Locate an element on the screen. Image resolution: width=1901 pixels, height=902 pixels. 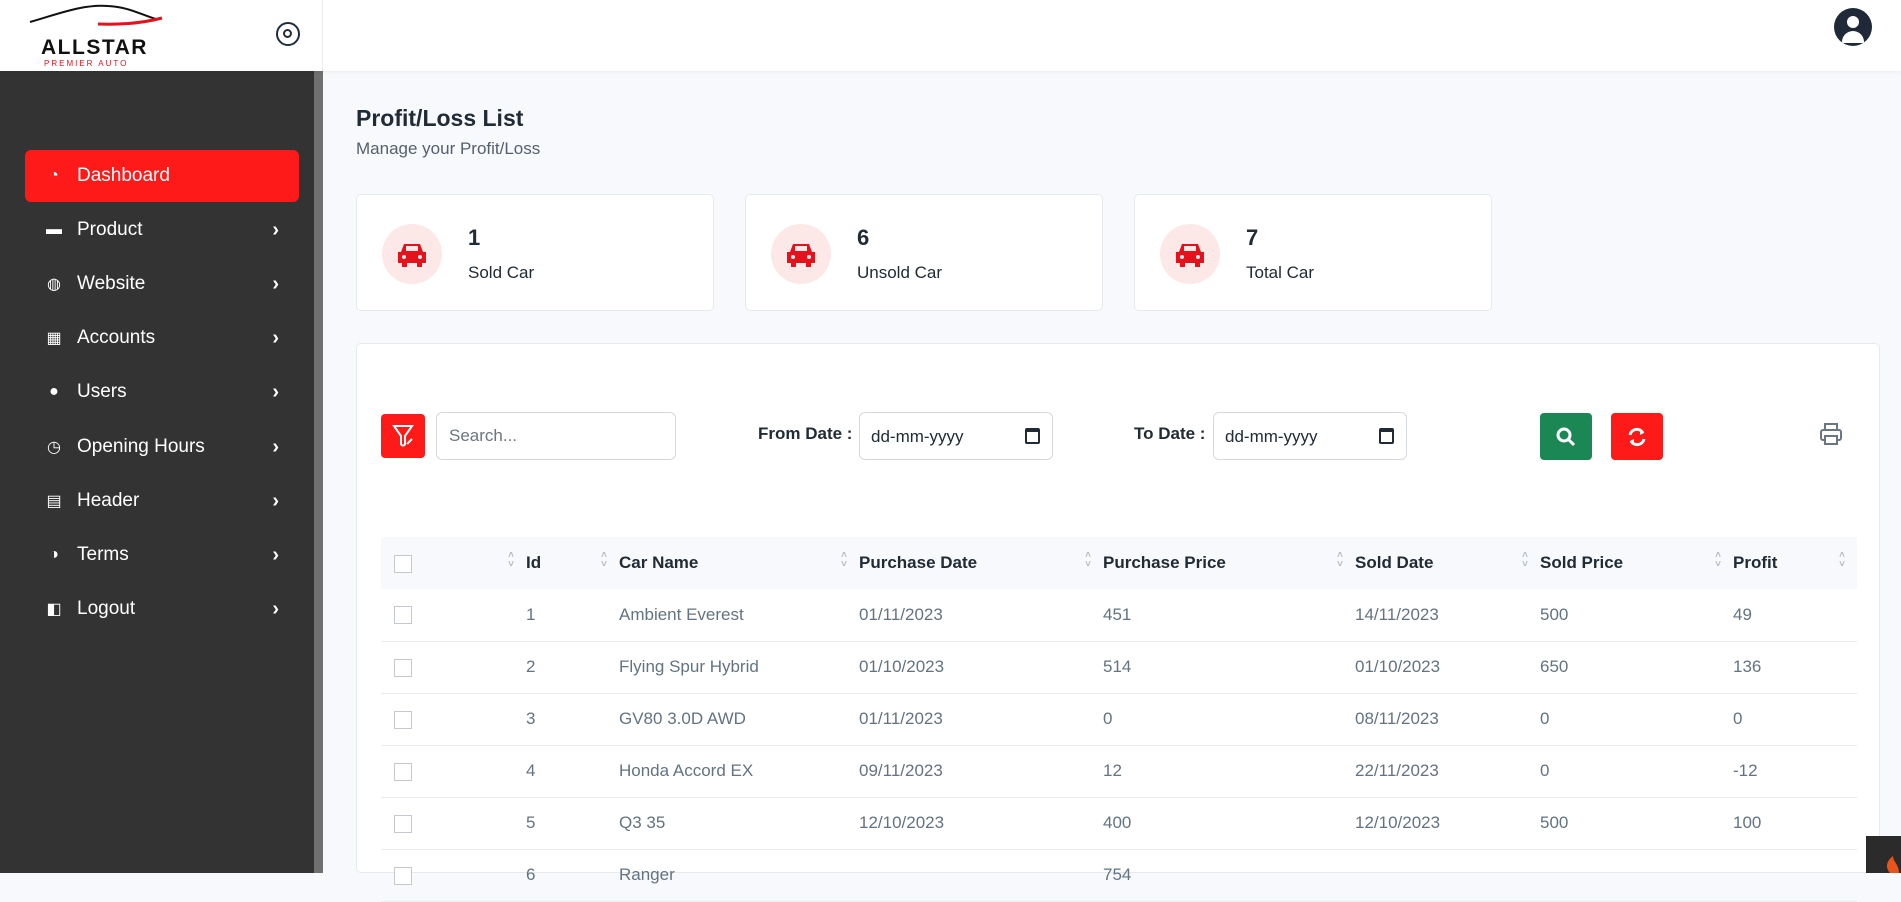
brand-area: ALLSTAR PREMIER AUTO is located at coordinates (161, 35).